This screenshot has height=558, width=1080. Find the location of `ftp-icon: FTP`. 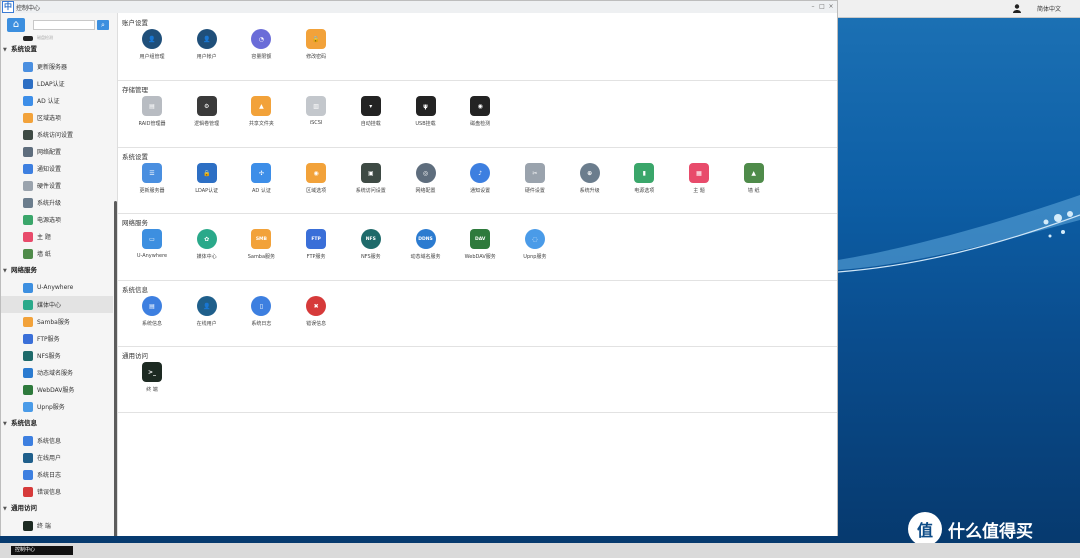

ftp-icon: FTP is located at coordinates (316, 239).